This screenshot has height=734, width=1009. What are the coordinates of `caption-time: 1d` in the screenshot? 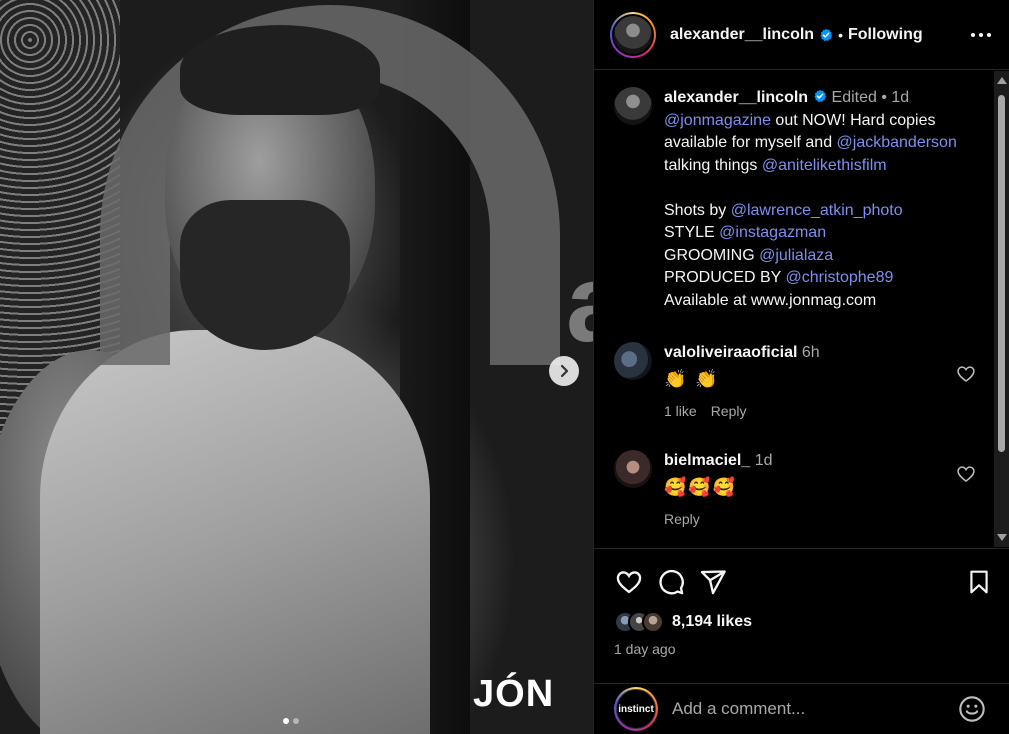 It's located at (900, 97).